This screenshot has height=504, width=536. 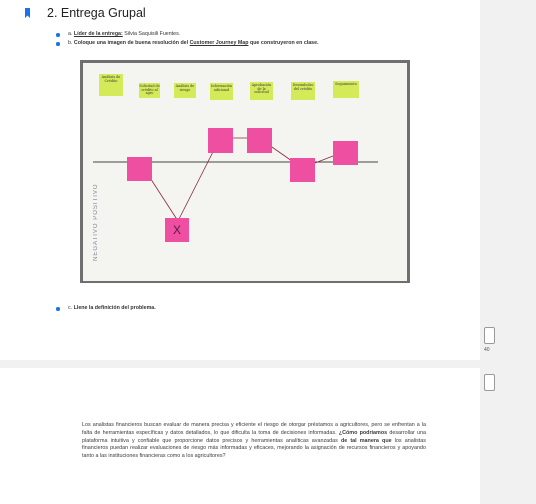 What do you see at coordinates (303, 91) in the screenshot?
I see `sticky-note: Desembolso del crédito` at bounding box center [303, 91].